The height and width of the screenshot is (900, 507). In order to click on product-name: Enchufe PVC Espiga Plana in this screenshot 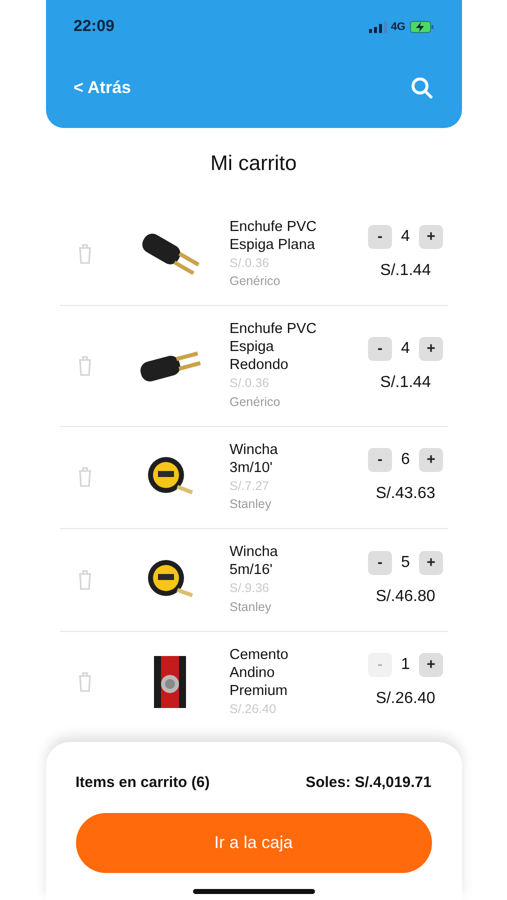, I will do `click(274, 236)`.